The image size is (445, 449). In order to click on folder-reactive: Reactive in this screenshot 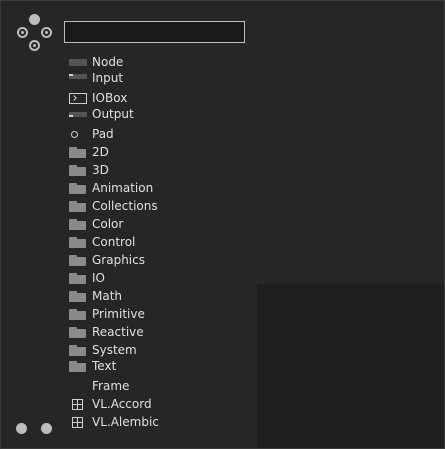, I will do `click(105, 332)`.